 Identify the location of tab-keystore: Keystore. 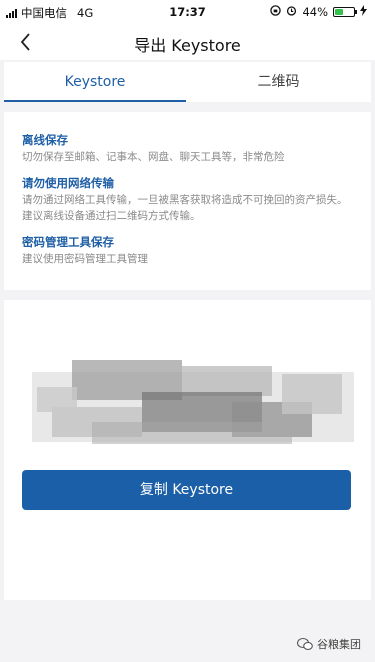
(95, 82).